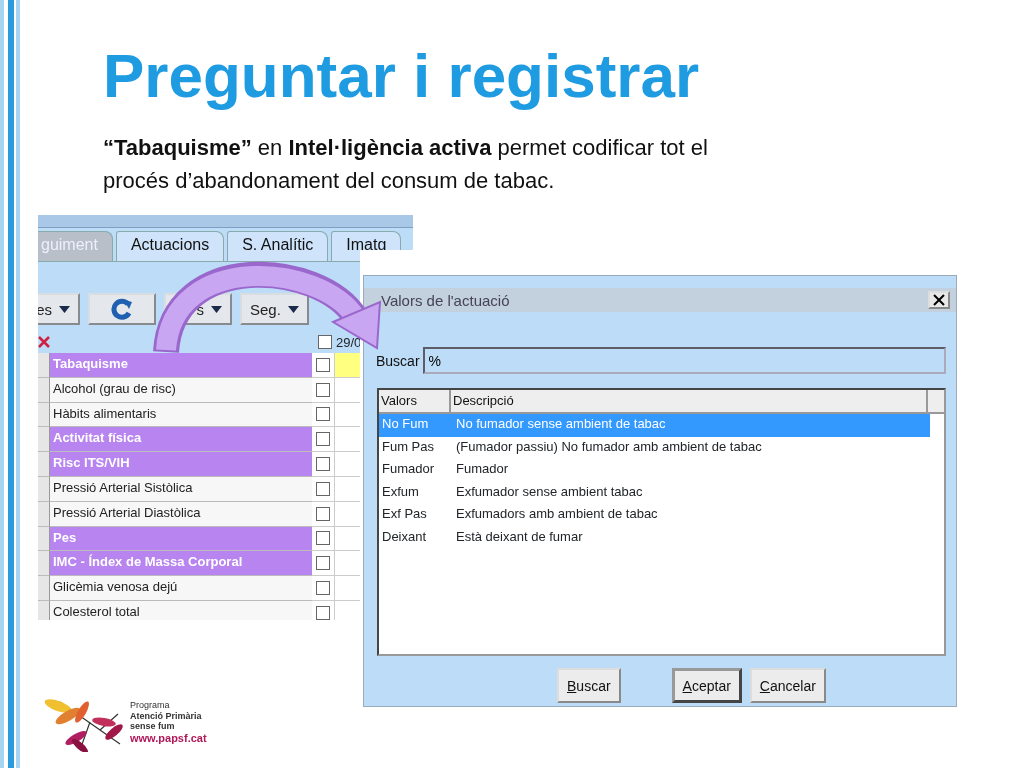 This screenshot has height=768, width=1024. Describe the element at coordinates (150, 705) in the screenshot. I see `logo-text: Programa` at that location.